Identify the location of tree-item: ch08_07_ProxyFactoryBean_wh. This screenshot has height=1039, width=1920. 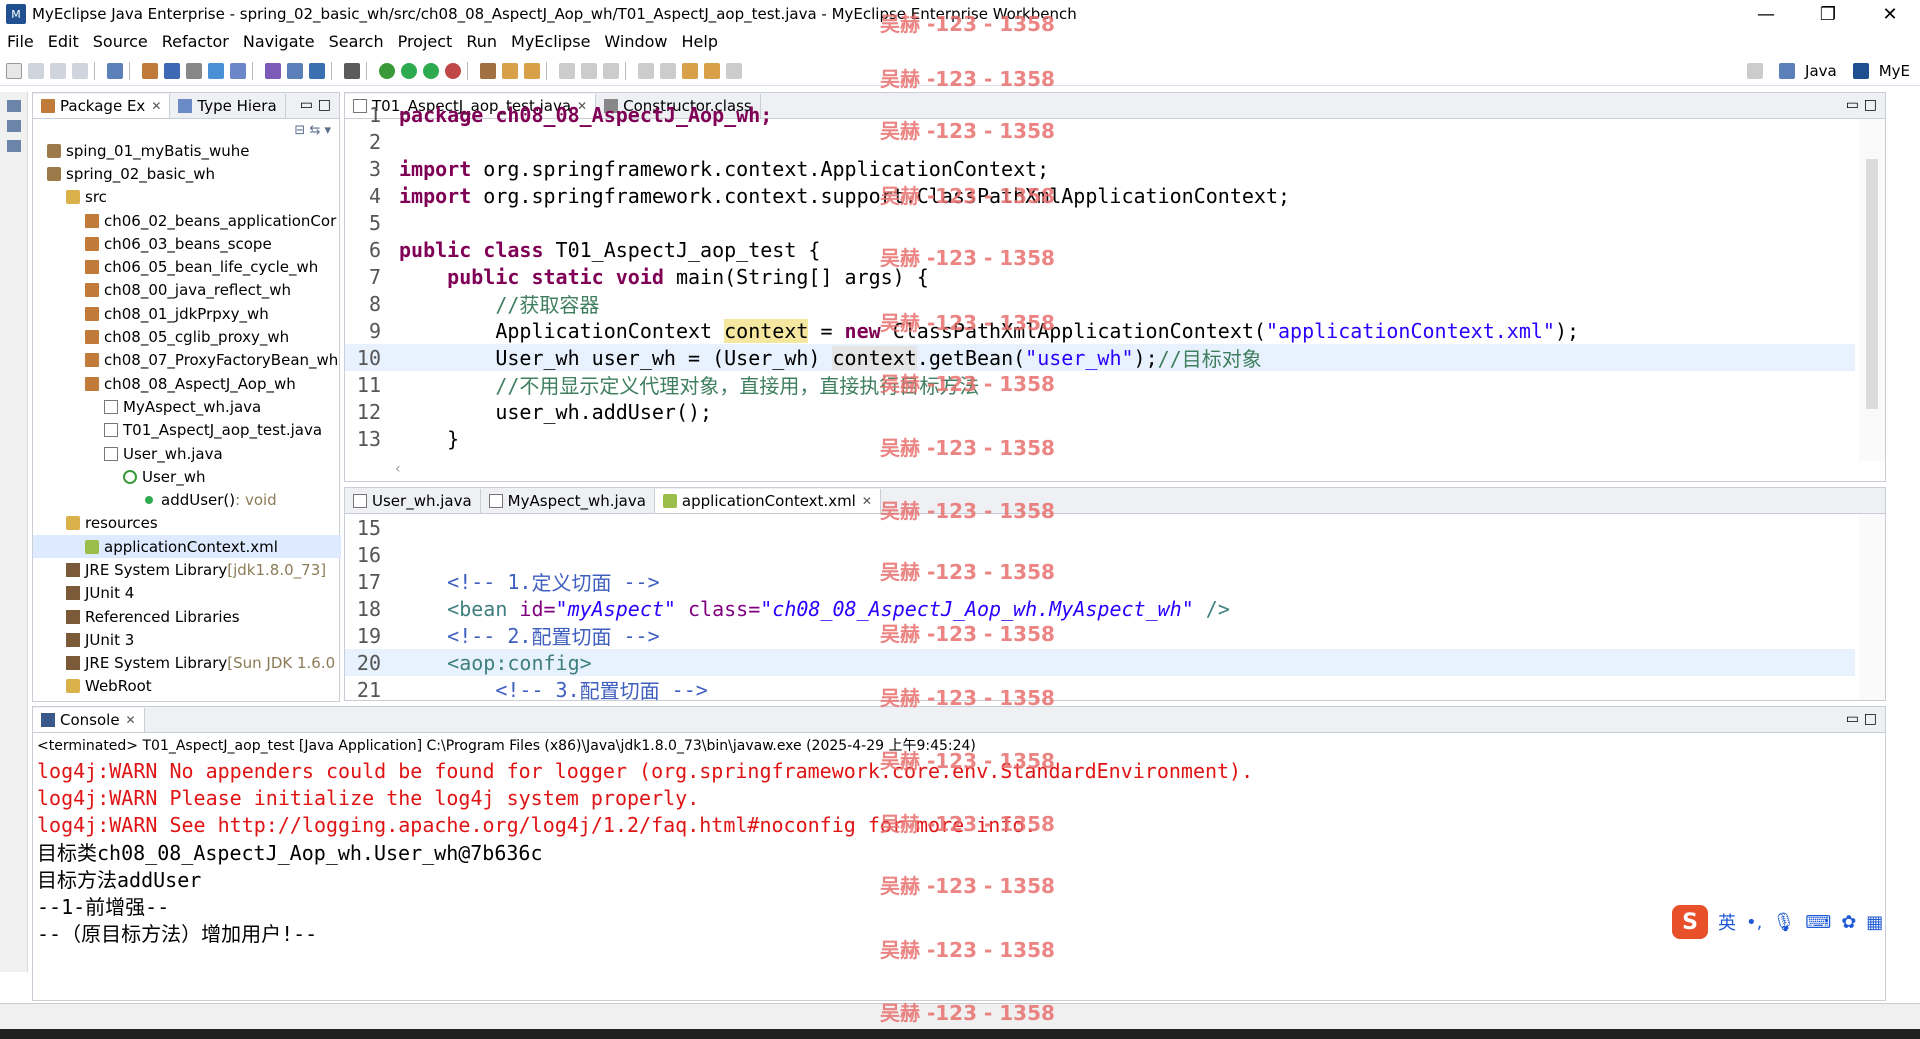
(187, 360).